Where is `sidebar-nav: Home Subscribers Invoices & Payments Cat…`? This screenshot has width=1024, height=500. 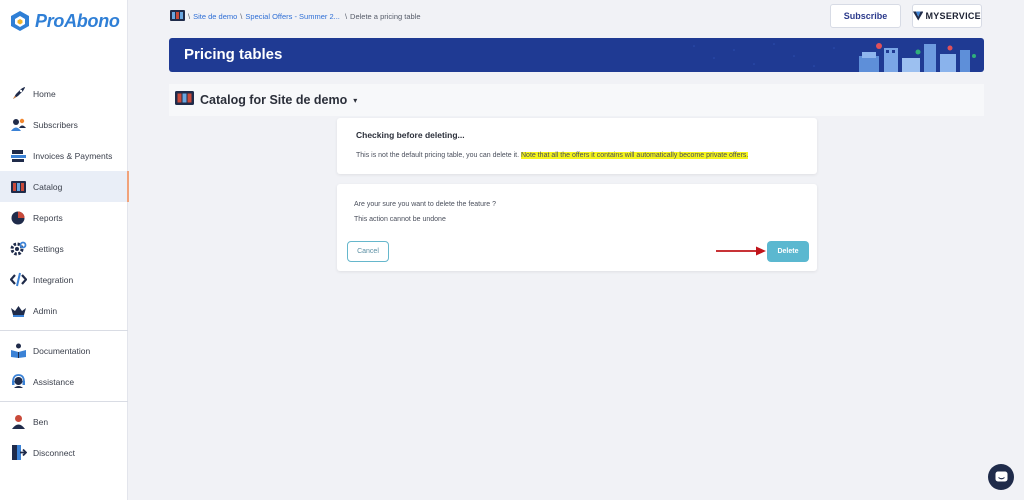 sidebar-nav: Home Subscribers Invoices & Payments Cat… is located at coordinates (64, 273).